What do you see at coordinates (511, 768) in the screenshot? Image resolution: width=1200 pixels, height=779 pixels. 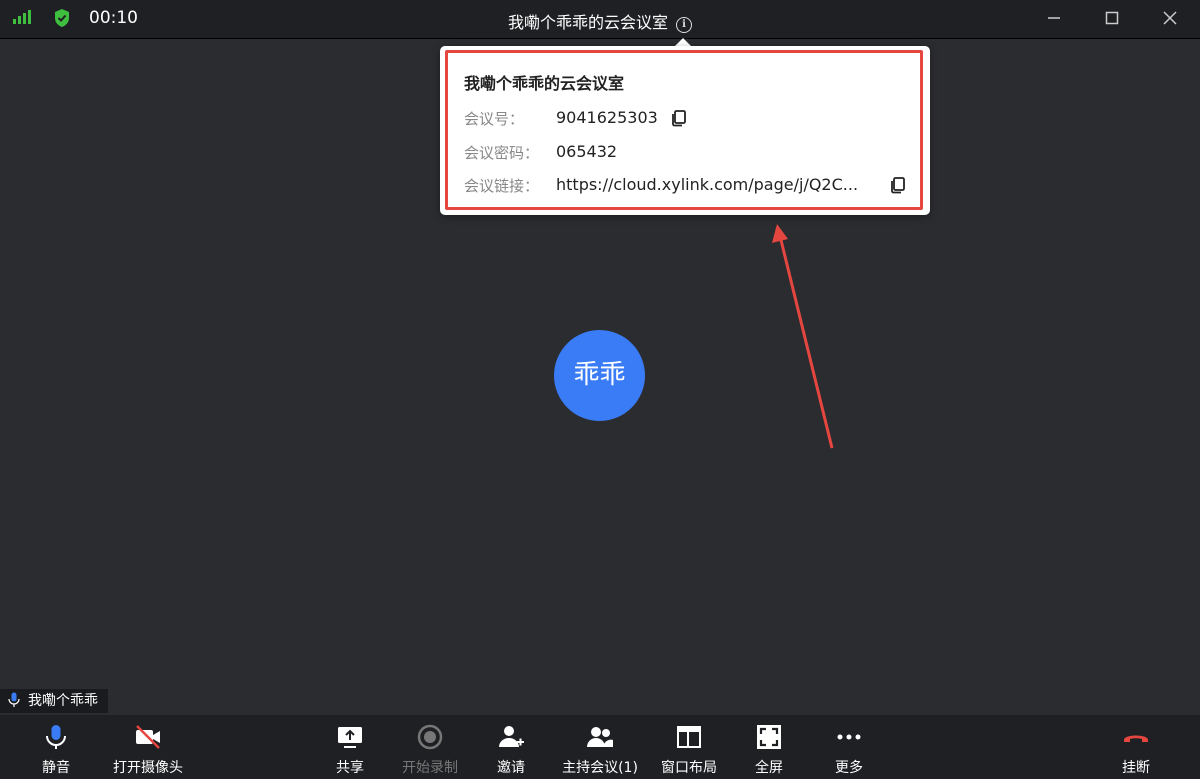 I see `invite-label: 邀请` at bounding box center [511, 768].